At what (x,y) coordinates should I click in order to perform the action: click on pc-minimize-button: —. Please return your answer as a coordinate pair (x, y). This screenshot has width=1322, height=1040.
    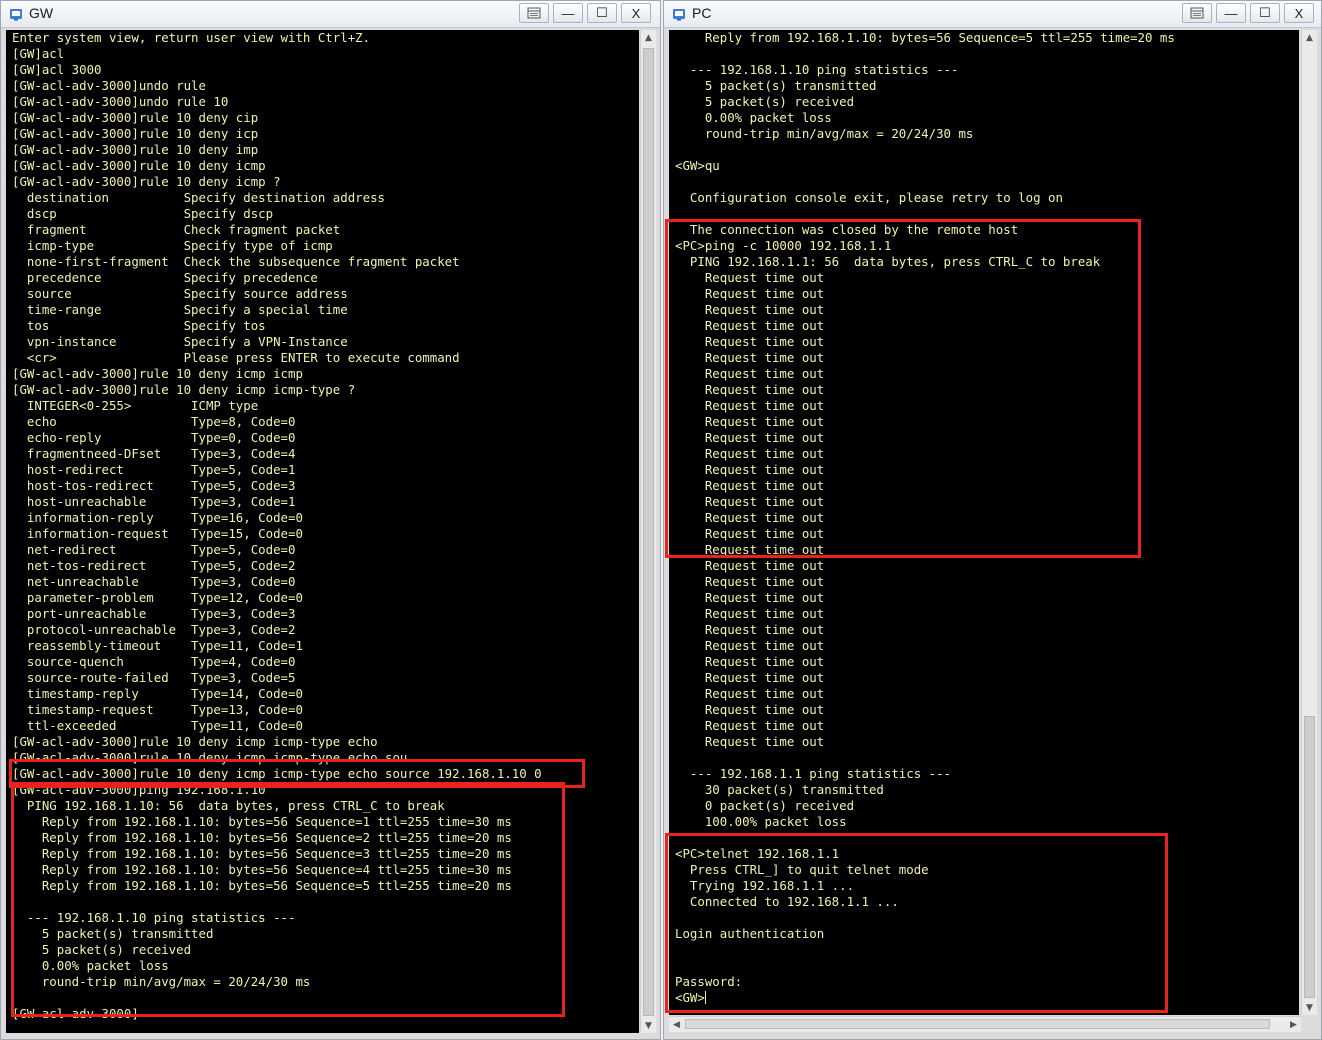
    Looking at the image, I should click on (1231, 13).